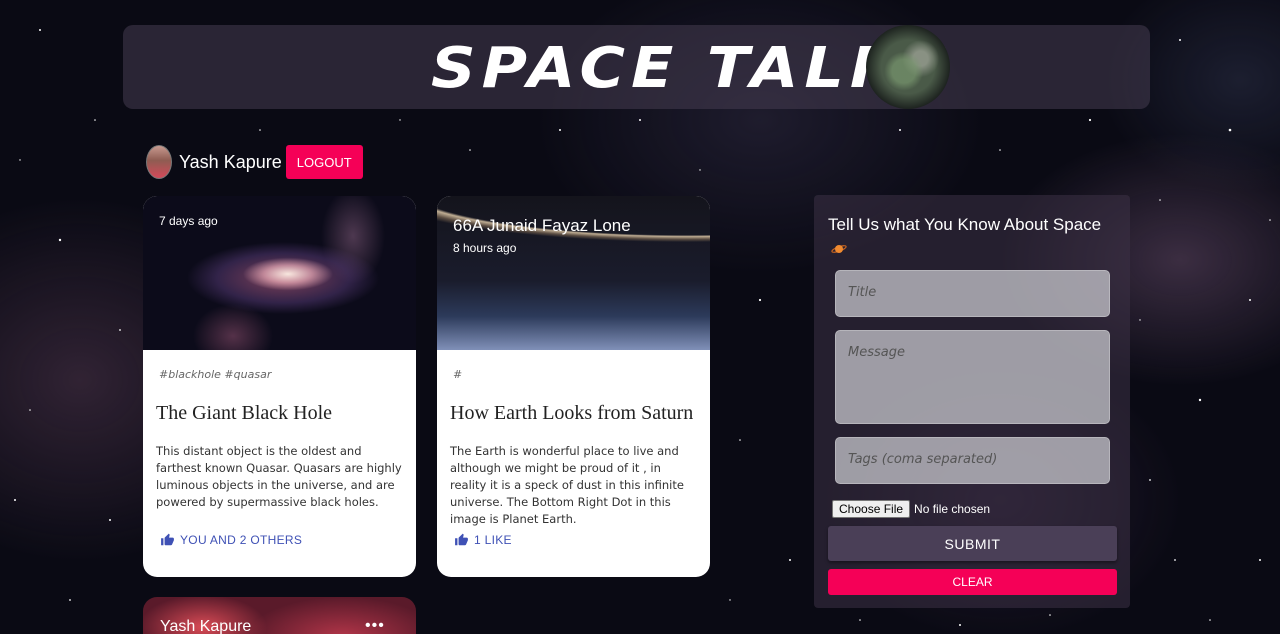 The height and width of the screenshot is (634, 1280). Describe the element at coordinates (972, 543) in the screenshot. I see `submit-button: SUBMIT` at that location.